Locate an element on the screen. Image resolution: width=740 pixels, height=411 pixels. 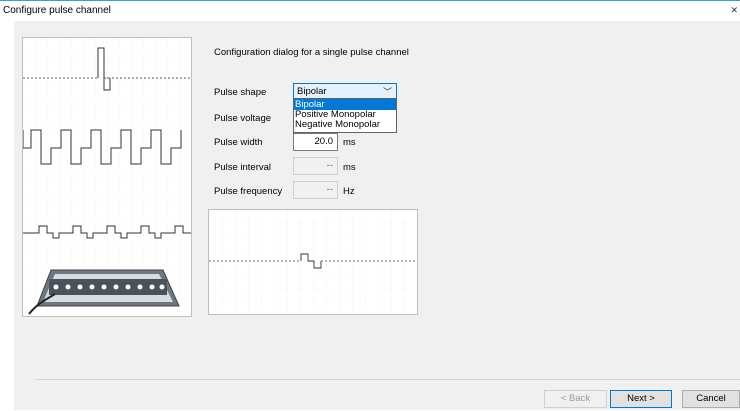
pulse-width-input: 20.0 is located at coordinates (315, 142).